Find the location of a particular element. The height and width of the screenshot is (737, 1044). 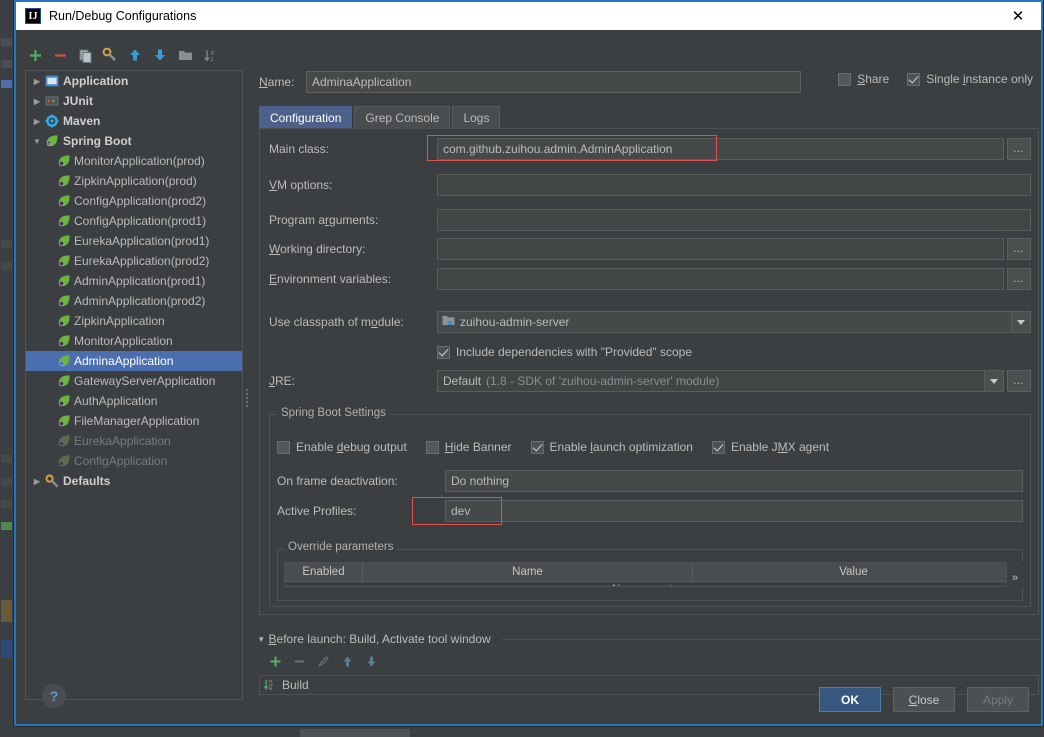

tree-node-config-disabled: ConfigApplication is located at coordinates (134, 461).